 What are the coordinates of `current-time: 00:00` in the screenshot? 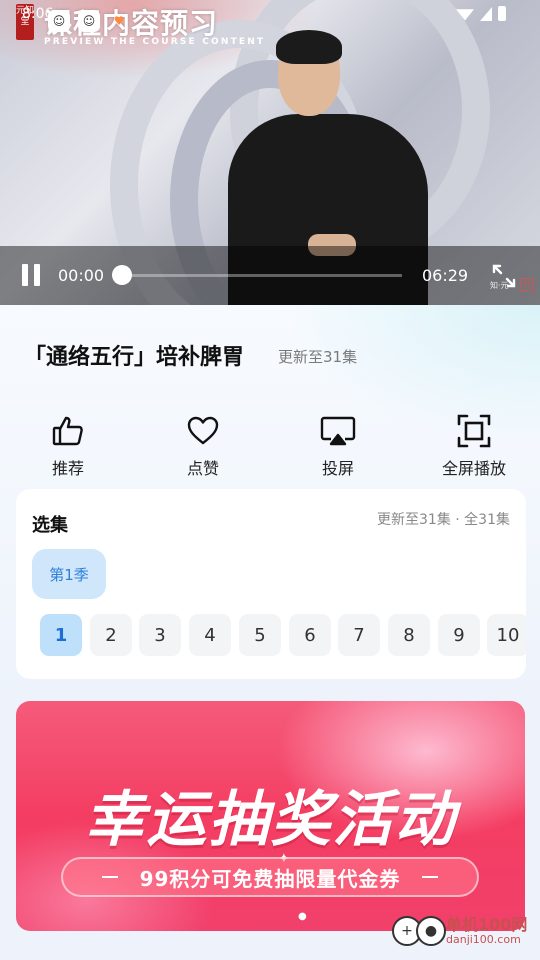 It's located at (81, 275).